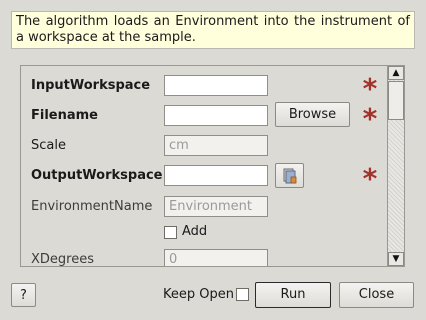 The image size is (426, 320). What do you see at coordinates (242, 294) in the screenshot?
I see `keep-open-checkbox` at bounding box center [242, 294].